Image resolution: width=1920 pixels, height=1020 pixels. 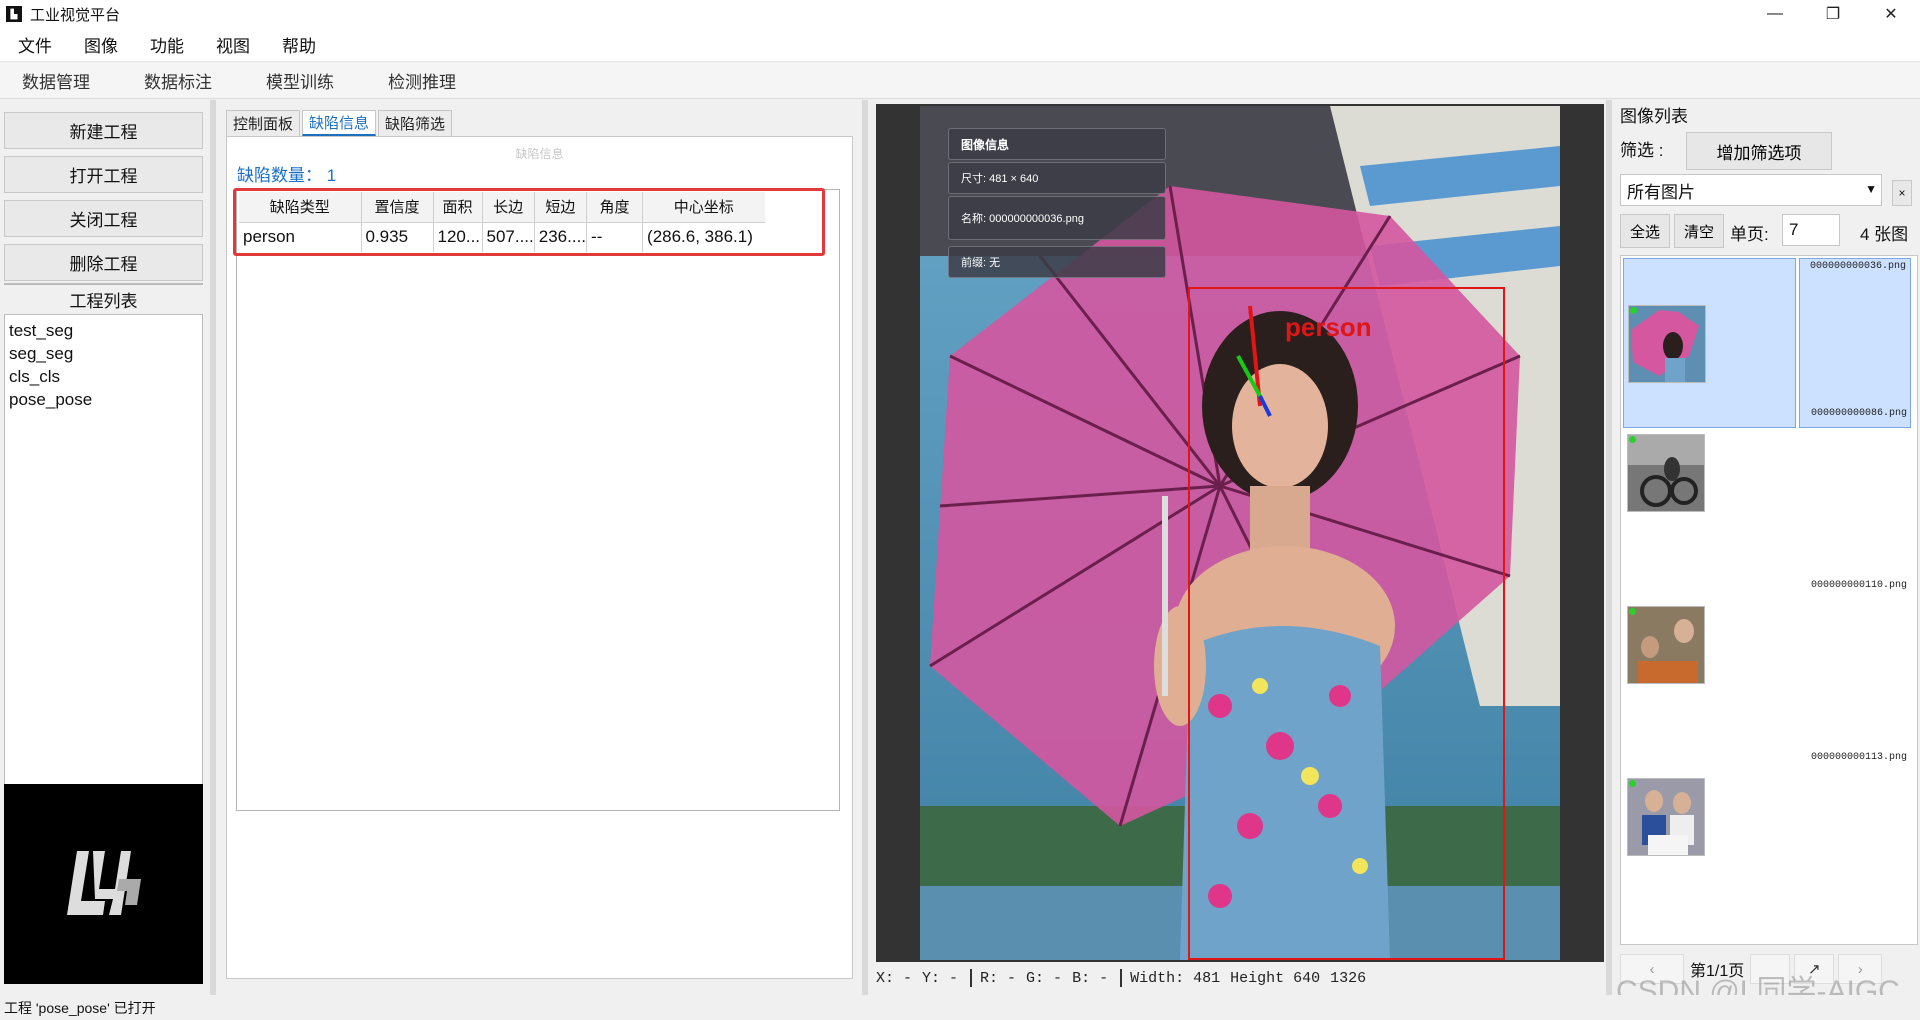 I want to click on thumbnail-filename: 000000000113.png, so click(x=1858, y=757).